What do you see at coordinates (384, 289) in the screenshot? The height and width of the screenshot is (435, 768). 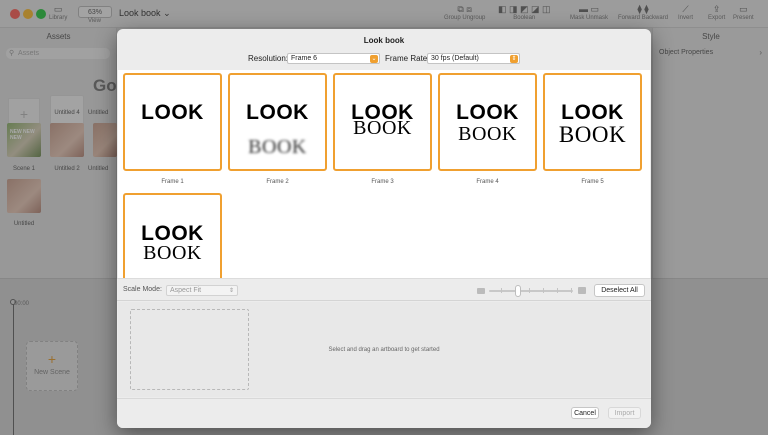 I see `scale-controls: Scale Mode: Aspect Fit ⇕ Deselect All` at bounding box center [384, 289].